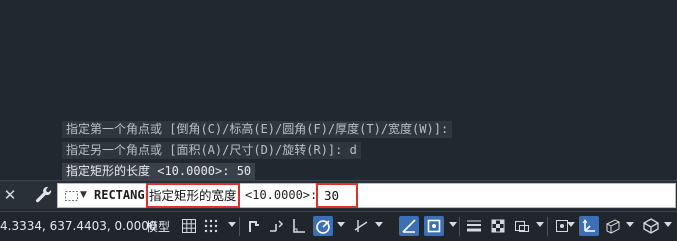 This screenshot has width=677, height=241. Describe the element at coordinates (285, 195) in the screenshot. I see `default-value: <10.0000>:` at that location.